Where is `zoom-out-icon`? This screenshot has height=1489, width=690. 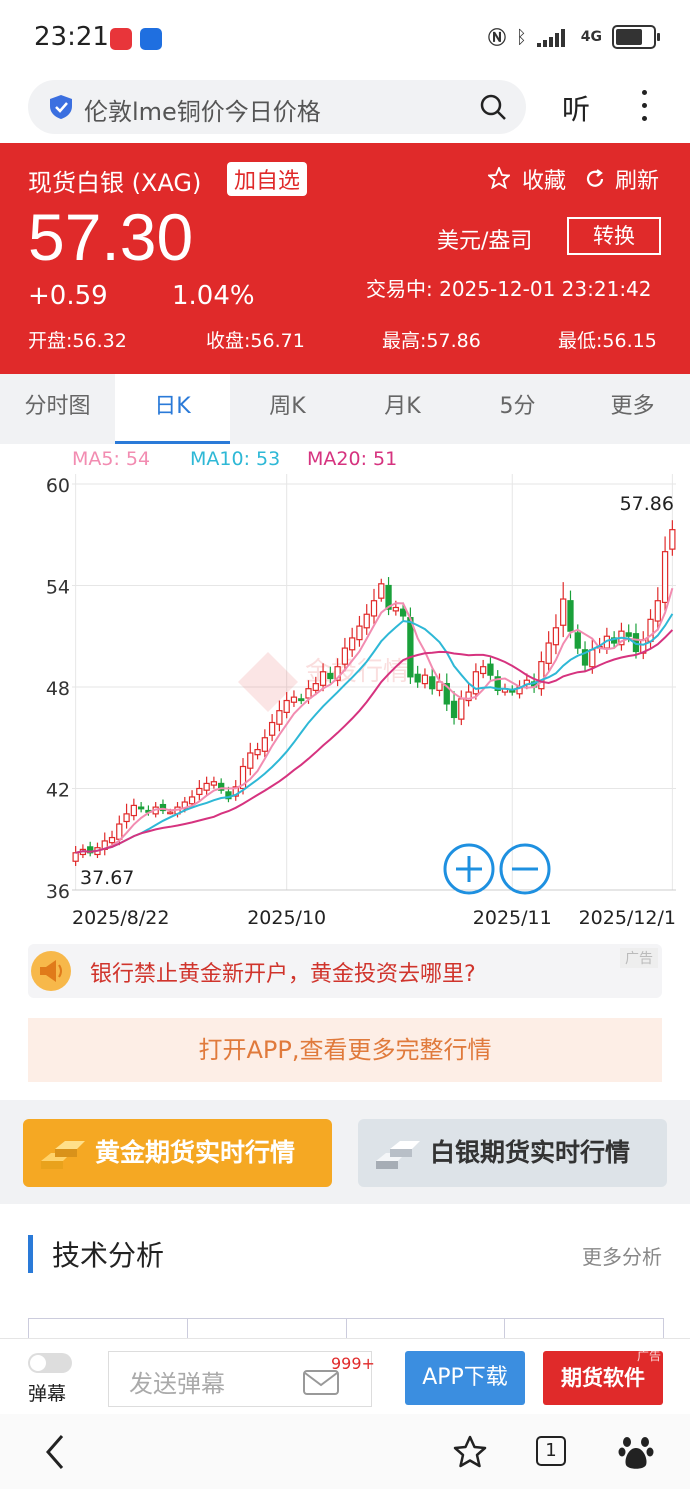
zoom-out-icon is located at coordinates (525, 869).